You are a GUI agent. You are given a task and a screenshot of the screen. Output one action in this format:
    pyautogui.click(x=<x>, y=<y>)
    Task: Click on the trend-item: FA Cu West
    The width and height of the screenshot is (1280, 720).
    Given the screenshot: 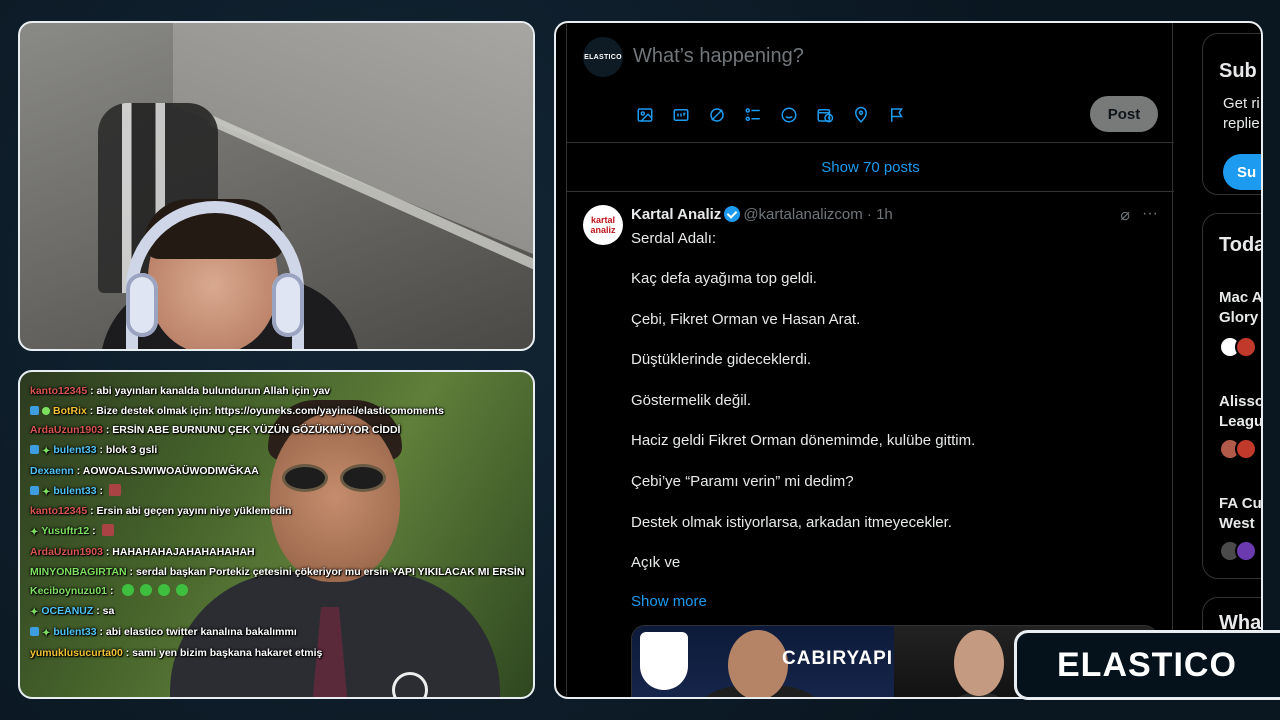 What is the action you would take?
    pyautogui.click(x=1240, y=514)
    